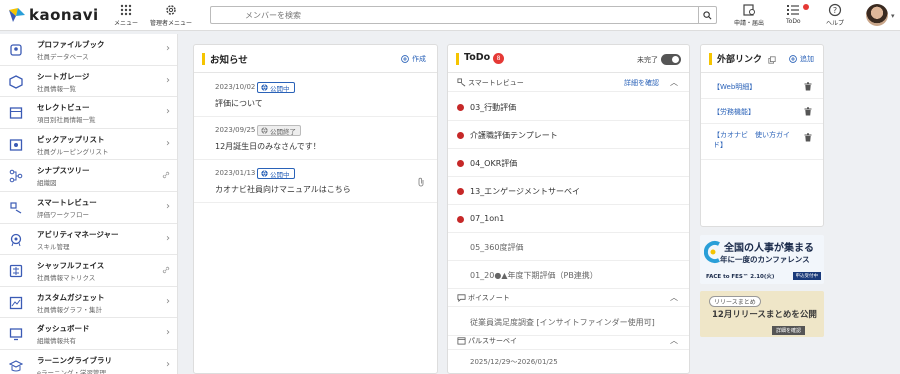 Image resolution: width=900 pixels, height=374 pixels. I want to click on link-icon, so click(166, 270).